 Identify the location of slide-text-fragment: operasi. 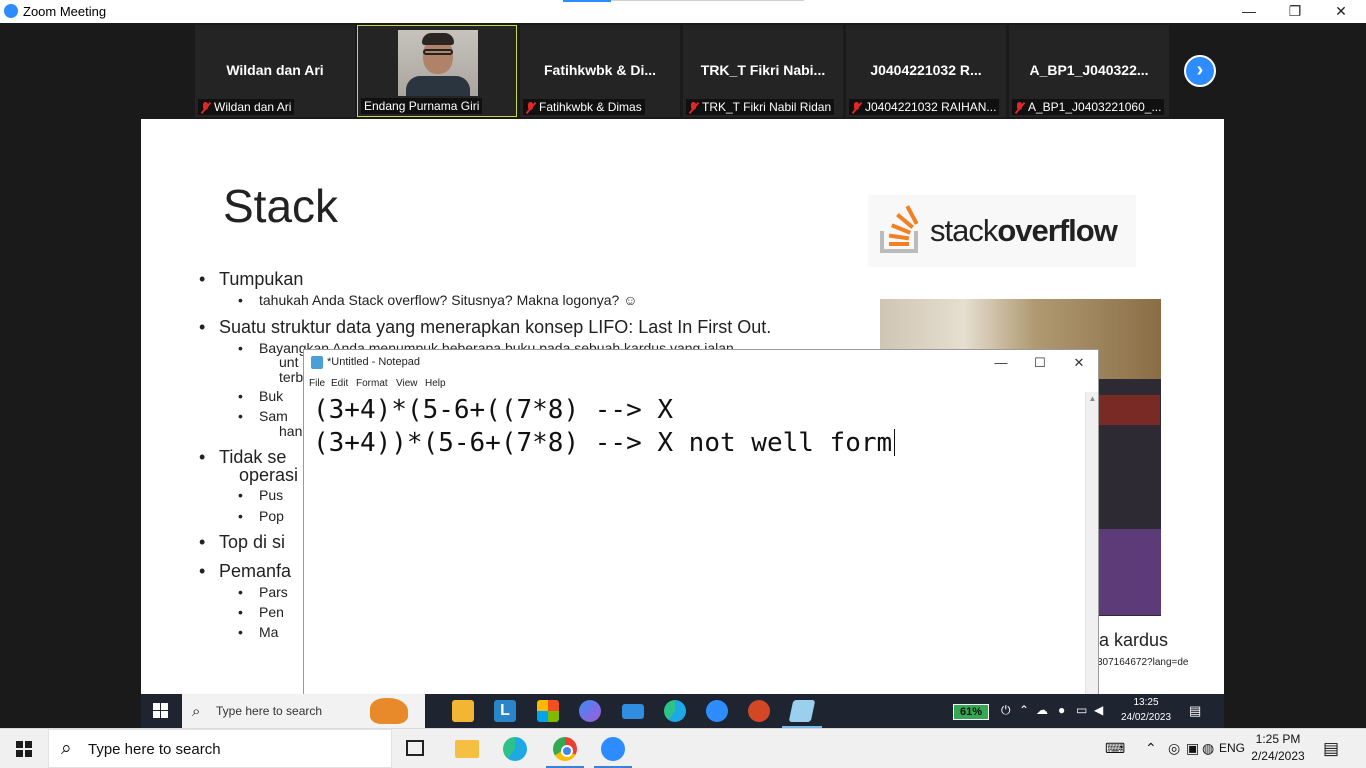
(269, 475).